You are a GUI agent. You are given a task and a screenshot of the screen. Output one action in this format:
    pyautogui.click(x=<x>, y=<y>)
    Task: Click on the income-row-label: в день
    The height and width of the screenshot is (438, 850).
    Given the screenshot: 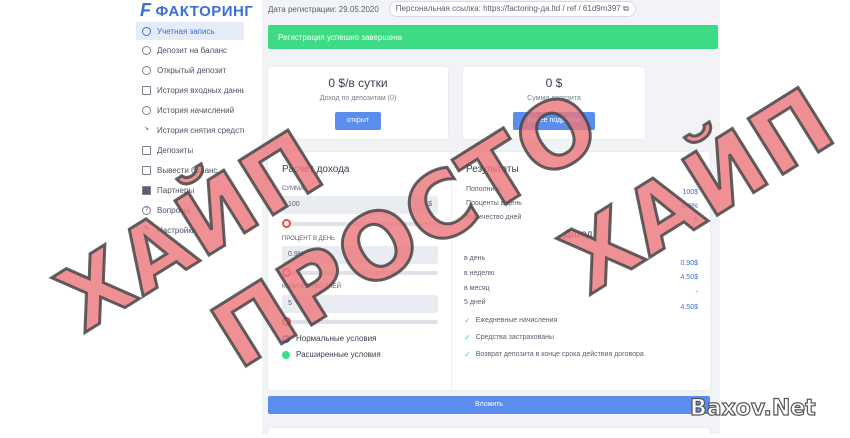 What is the action you would take?
    pyautogui.click(x=475, y=258)
    